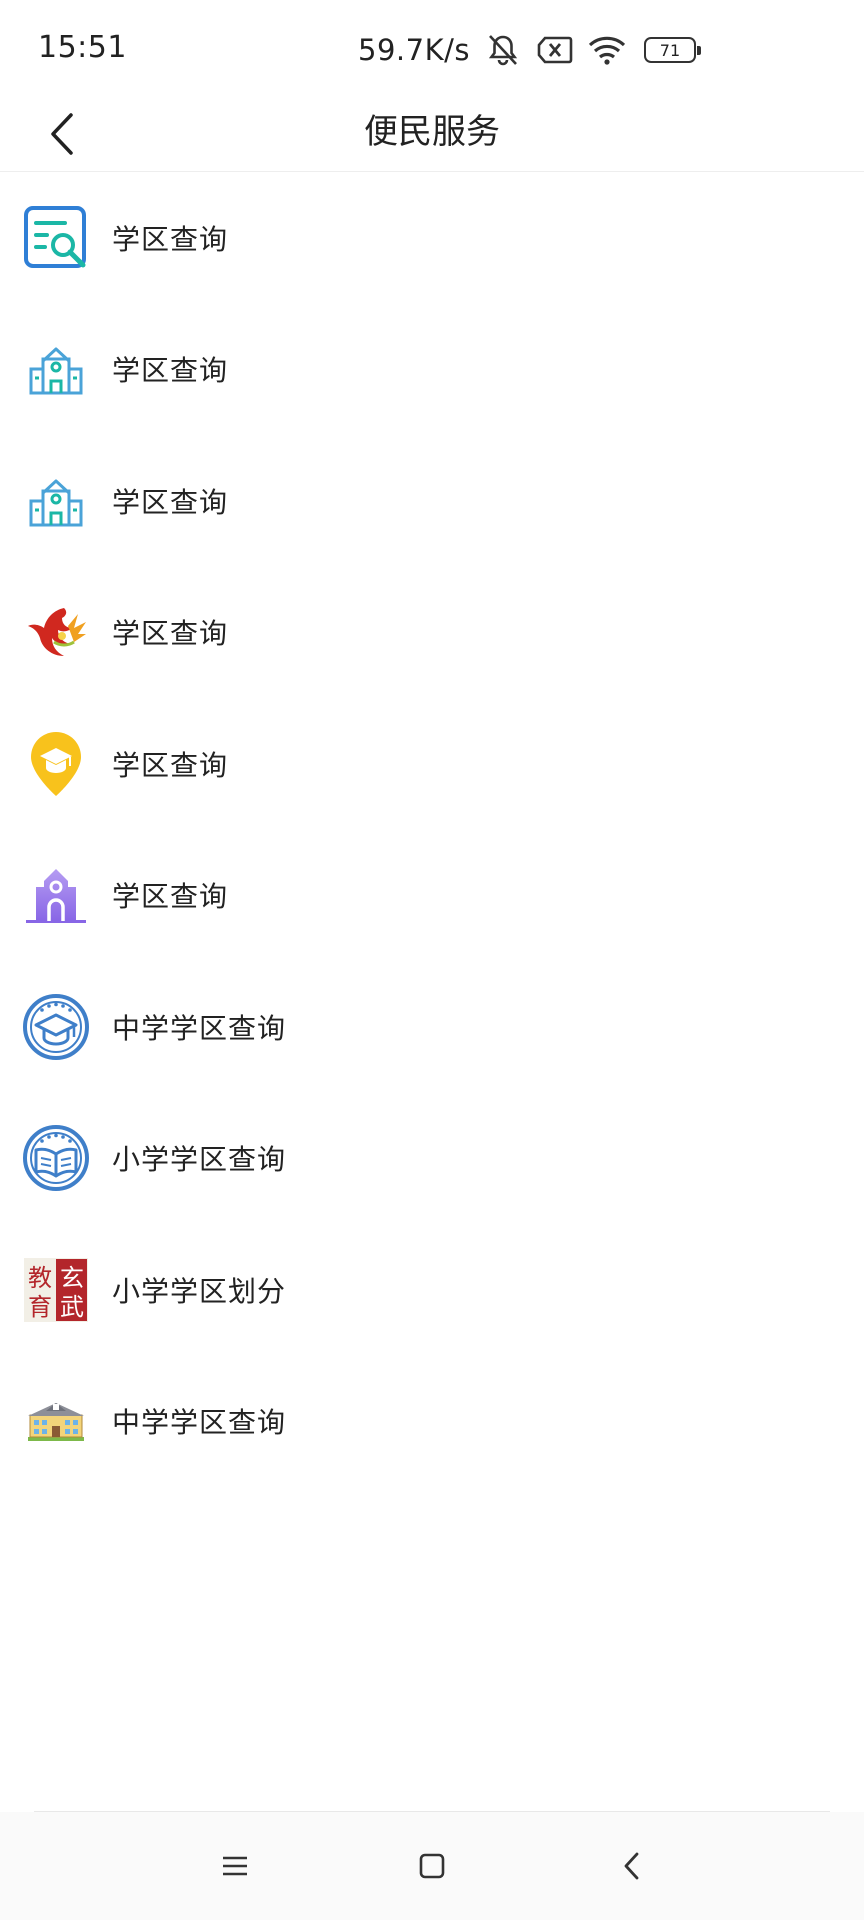 The image size is (864, 1920). Describe the element at coordinates (56, 1290) in the screenshot. I see `education-xuanwu-logo-icon: 教 育 玄 武` at that location.